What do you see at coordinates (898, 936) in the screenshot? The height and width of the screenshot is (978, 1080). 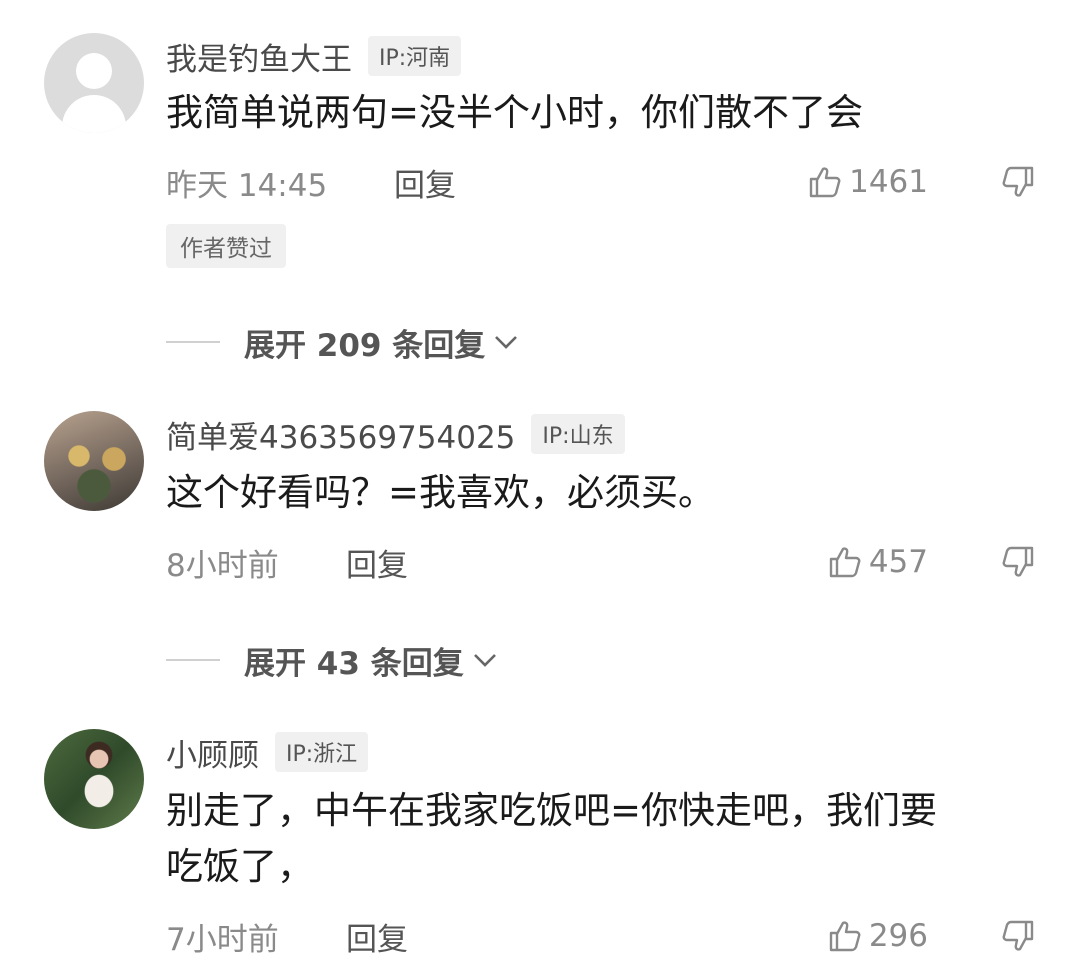 I see `like-count: 296` at bounding box center [898, 936].